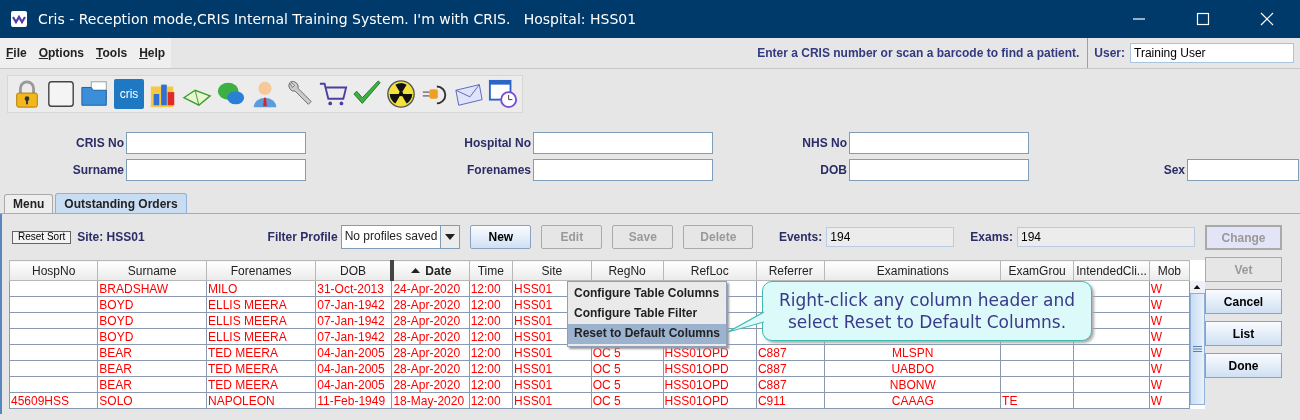 The image size is (1300, 420). What do you see at coordinates (503, 94) in the screenshot?
I see `window-clock-icon` at bounding box center [503, 94].